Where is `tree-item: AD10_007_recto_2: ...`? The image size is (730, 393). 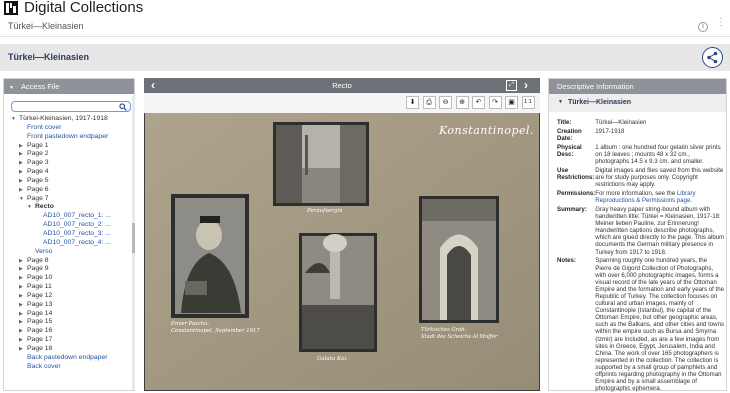
tree-item: AD10_007_recto_2: ... is located at coordinates (69, 225).